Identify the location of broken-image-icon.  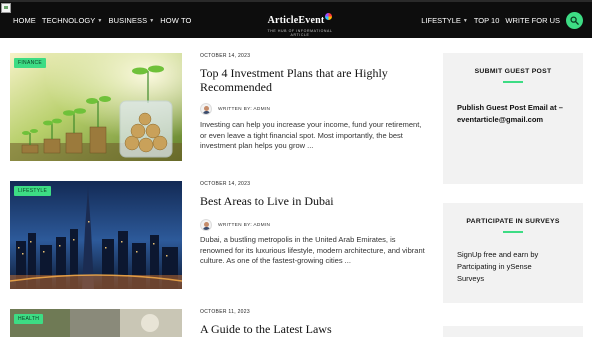
(6, 8).